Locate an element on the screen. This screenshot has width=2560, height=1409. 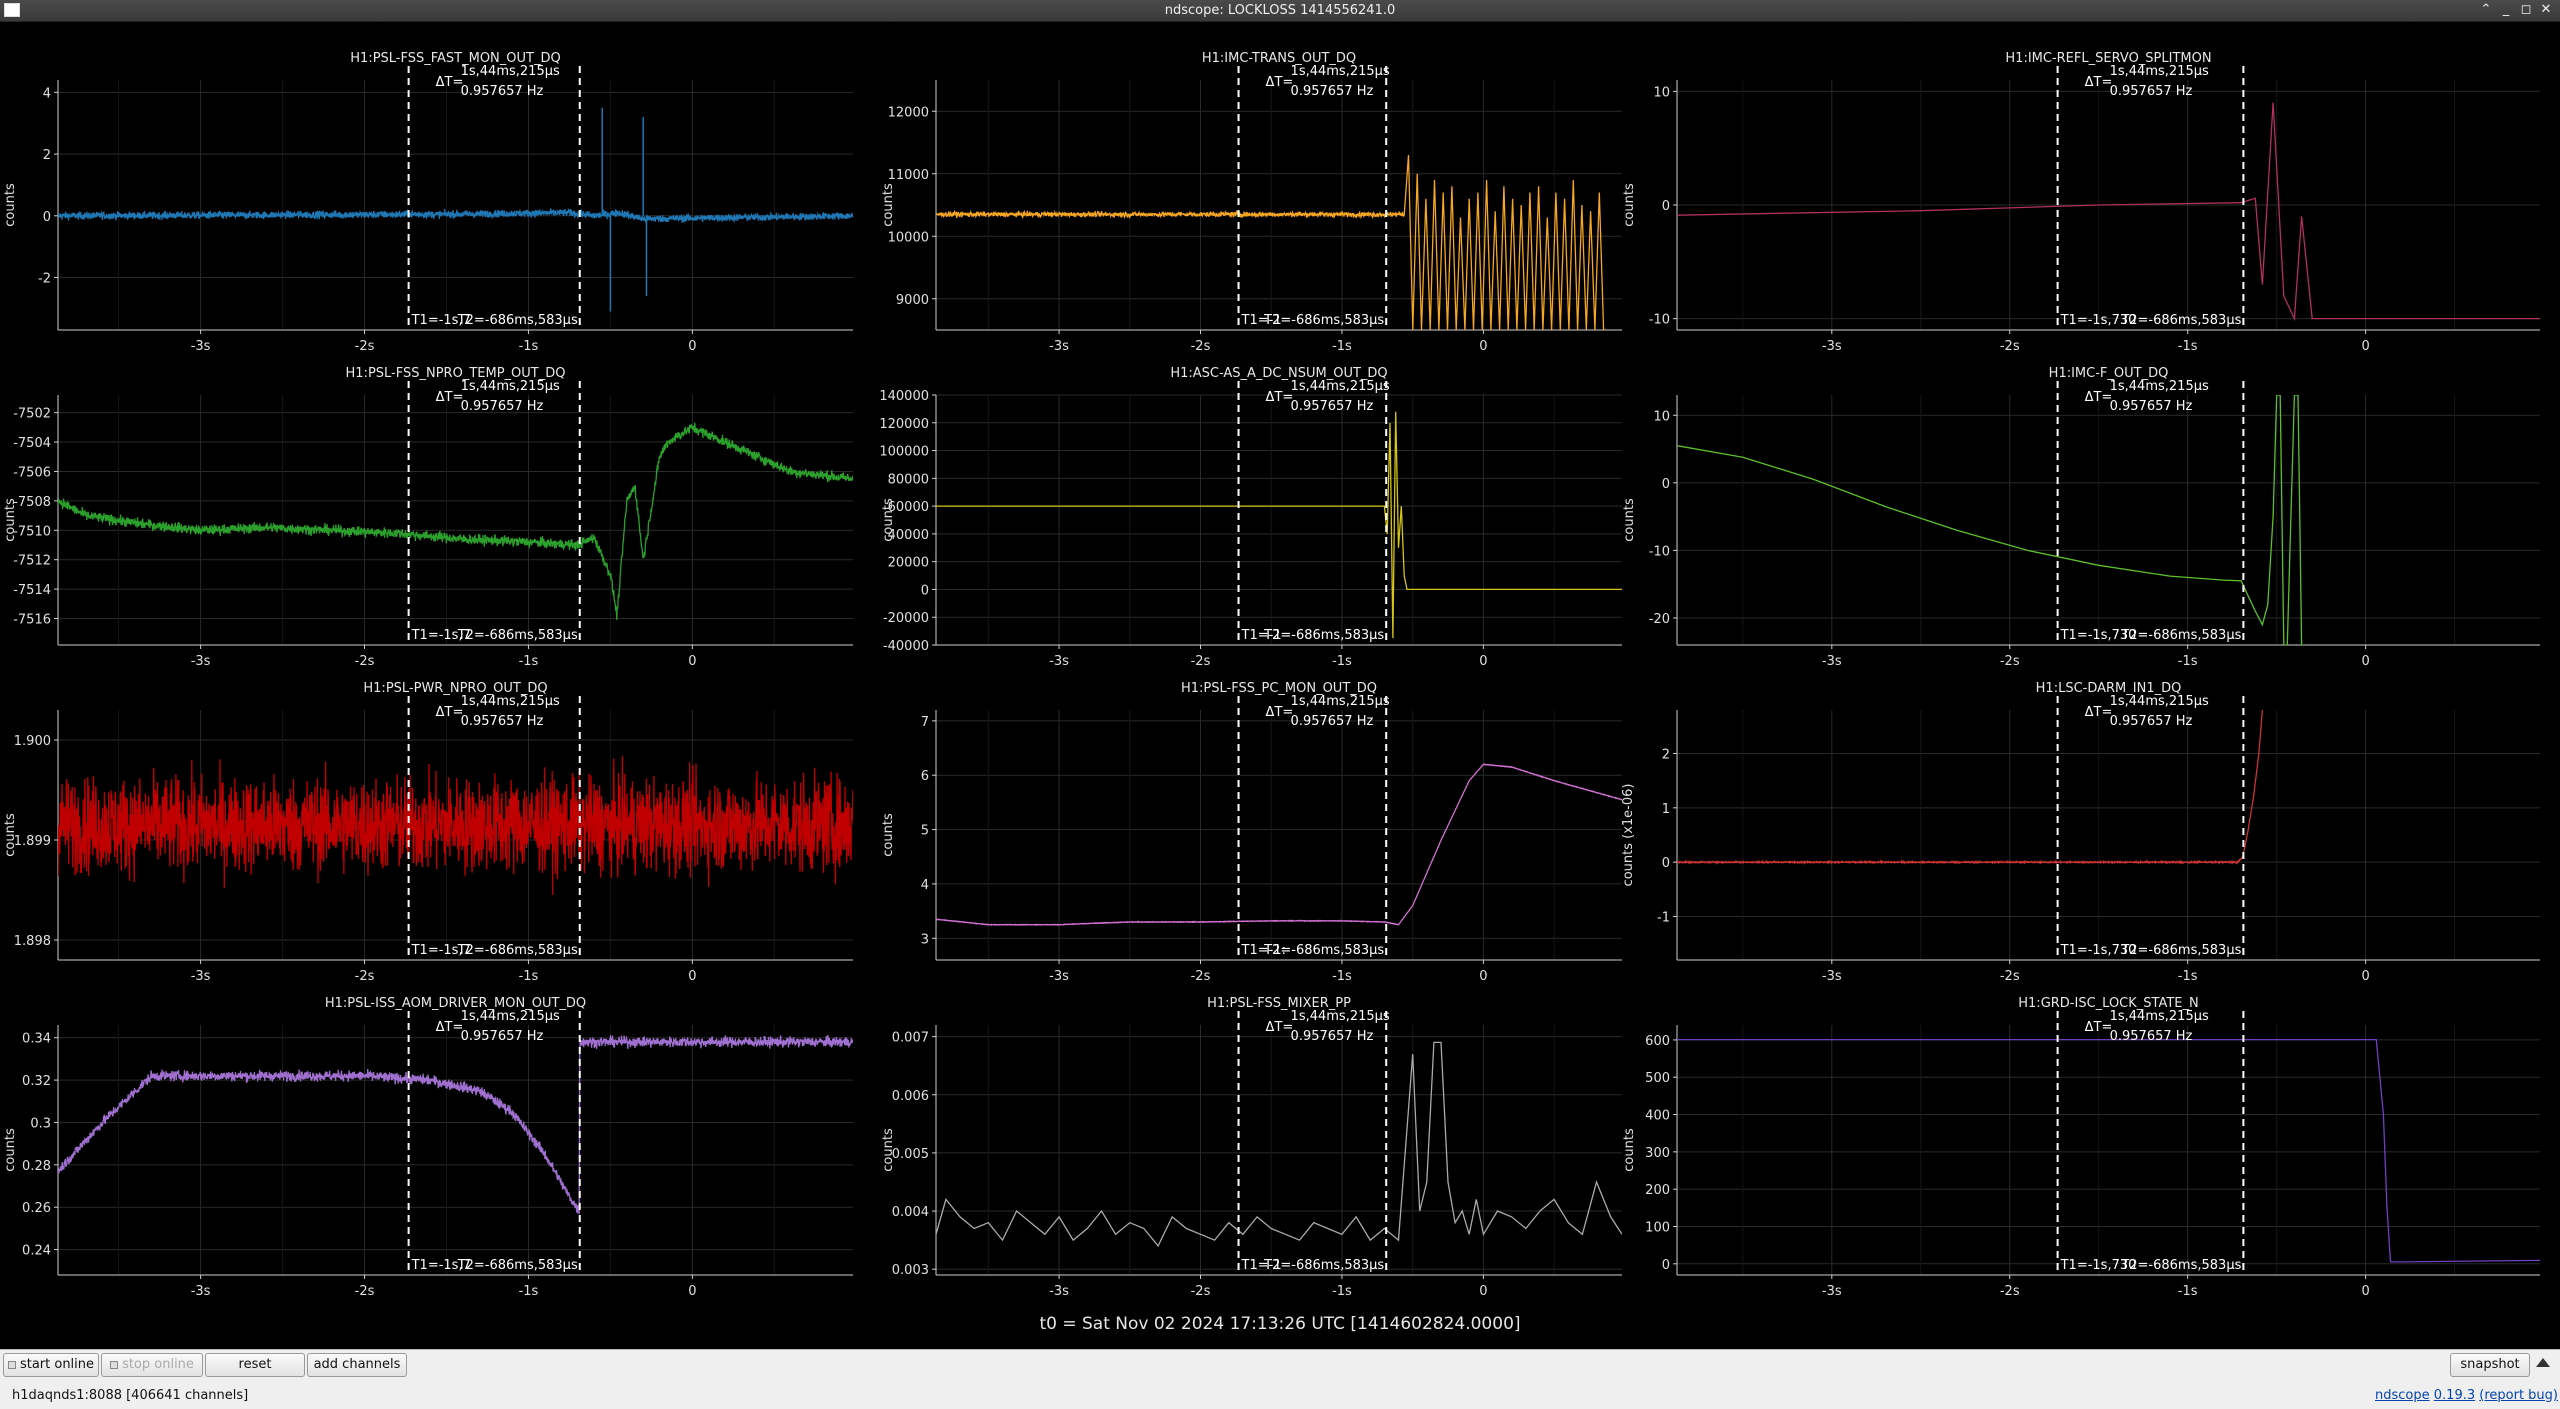
start-icon is located at coordinates (11, 1364).